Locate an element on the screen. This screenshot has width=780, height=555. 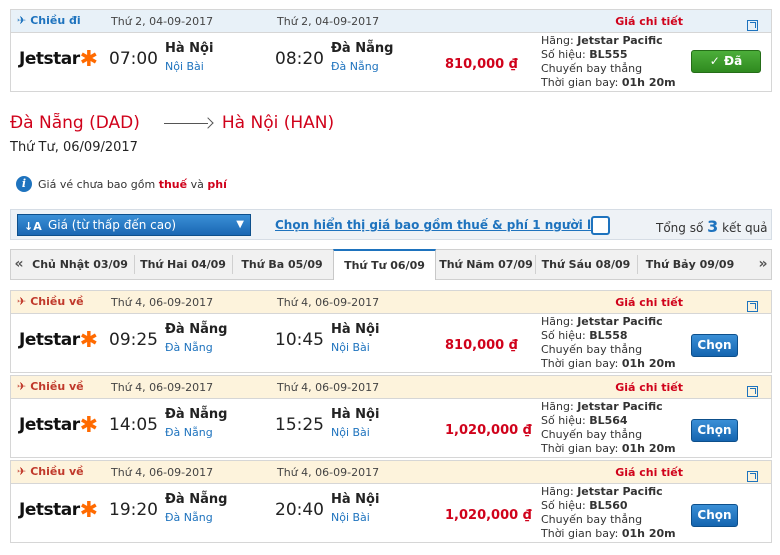
chosen-button: ✓ Đã chọn is located at coordinates (726, 69).